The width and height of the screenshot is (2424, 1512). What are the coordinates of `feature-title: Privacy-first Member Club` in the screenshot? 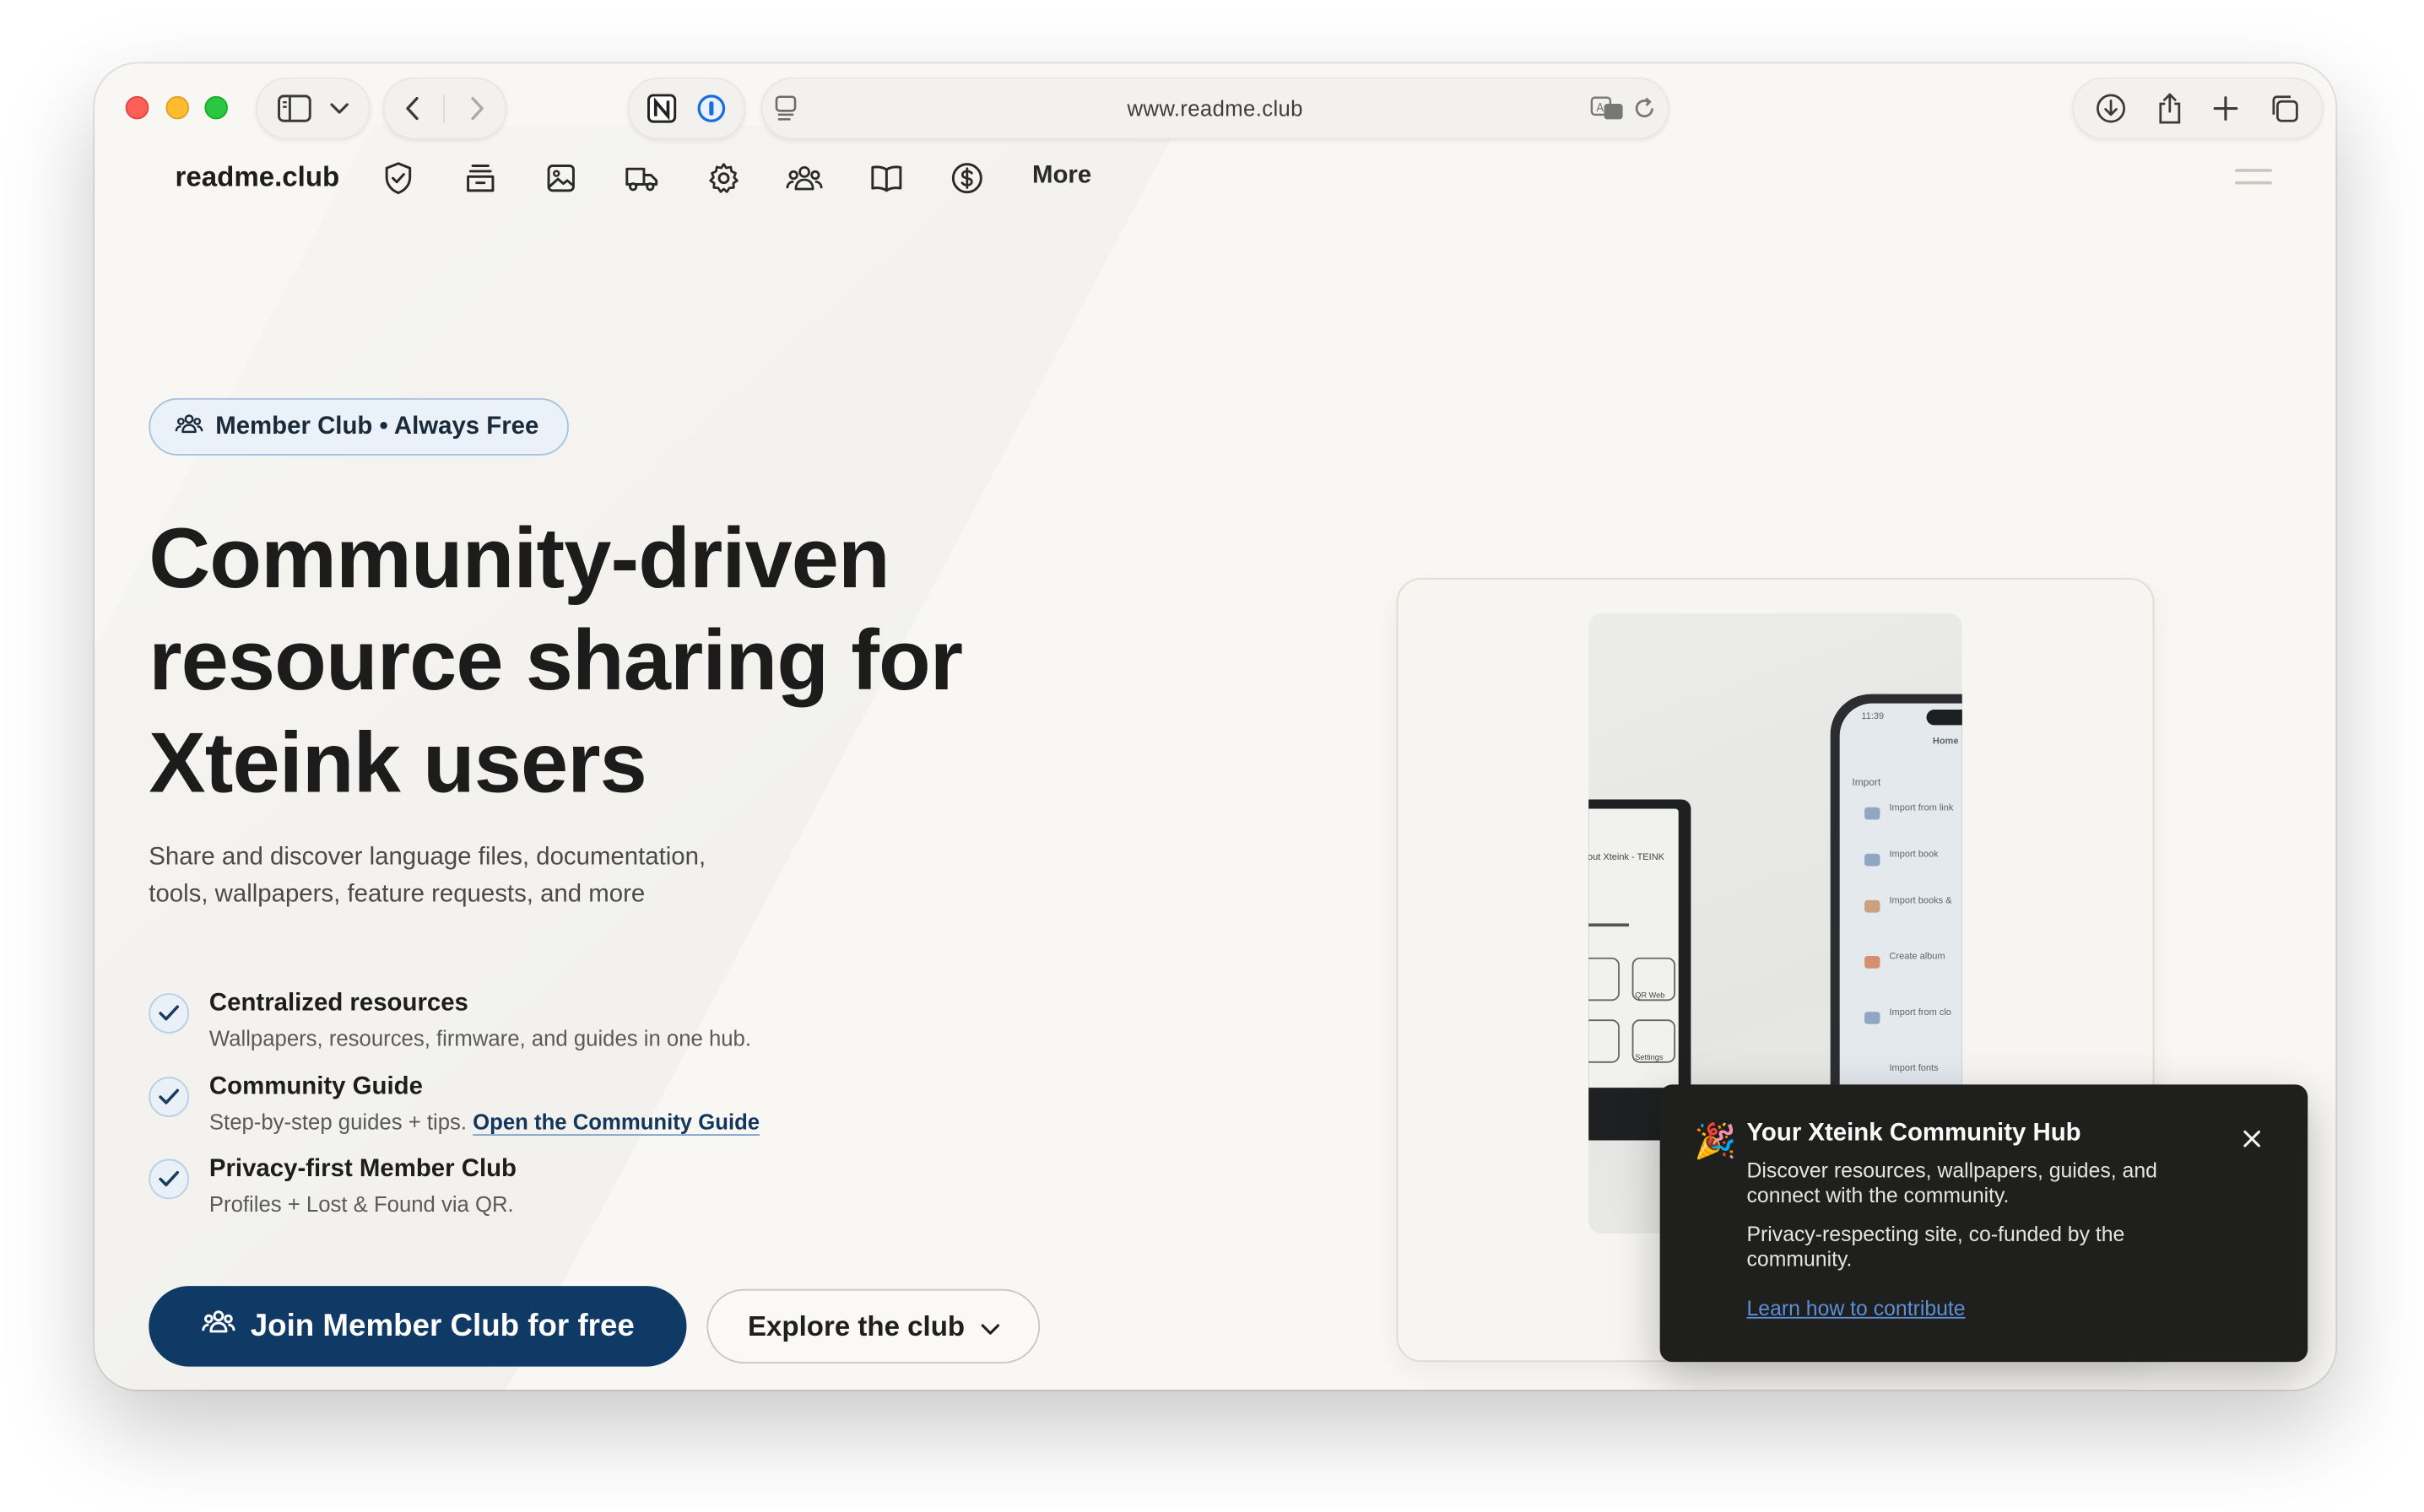 It's located at (363, 1169).